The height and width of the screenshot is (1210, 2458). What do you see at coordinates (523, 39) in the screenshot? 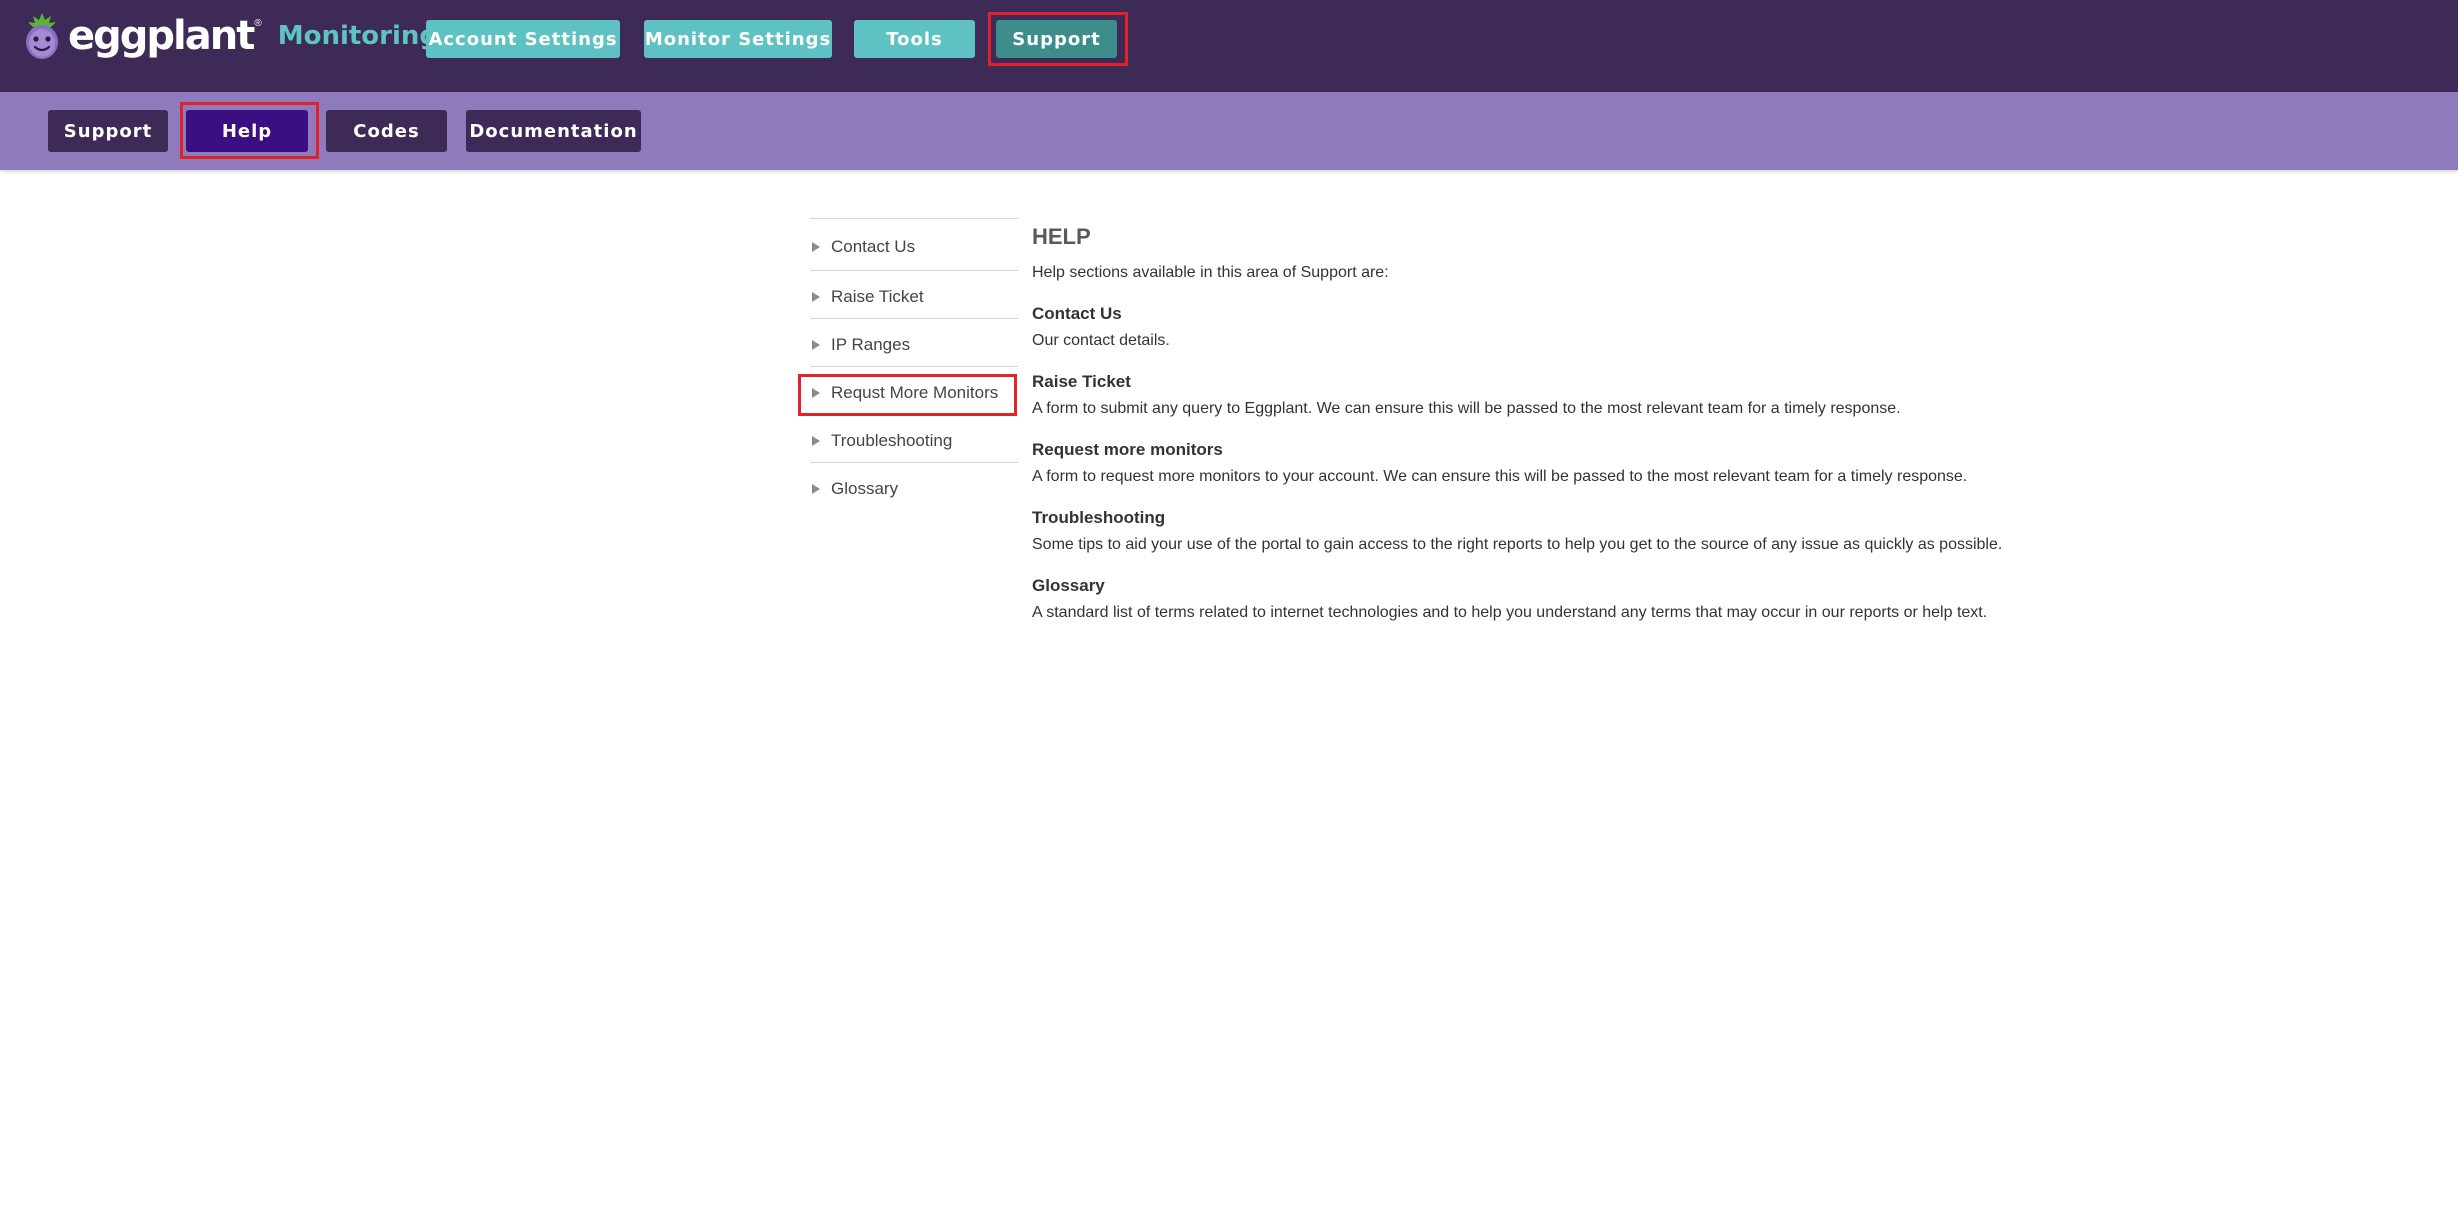
I see `account-settings-button: Account Settings` at bounding box center [523, 39].